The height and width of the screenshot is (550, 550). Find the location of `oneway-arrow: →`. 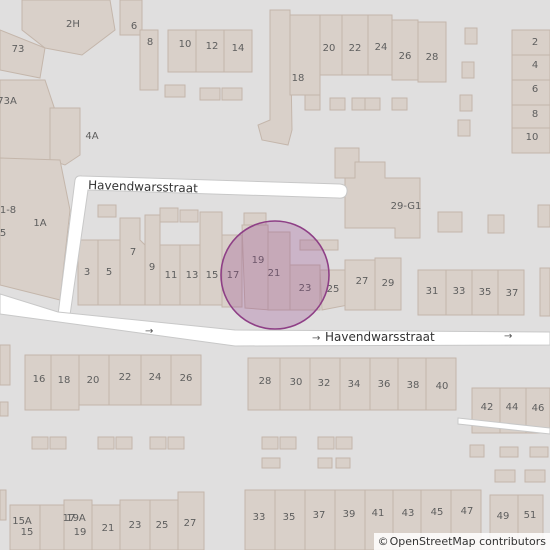

oneway-arrow: → is located at coordinates (508, 336).